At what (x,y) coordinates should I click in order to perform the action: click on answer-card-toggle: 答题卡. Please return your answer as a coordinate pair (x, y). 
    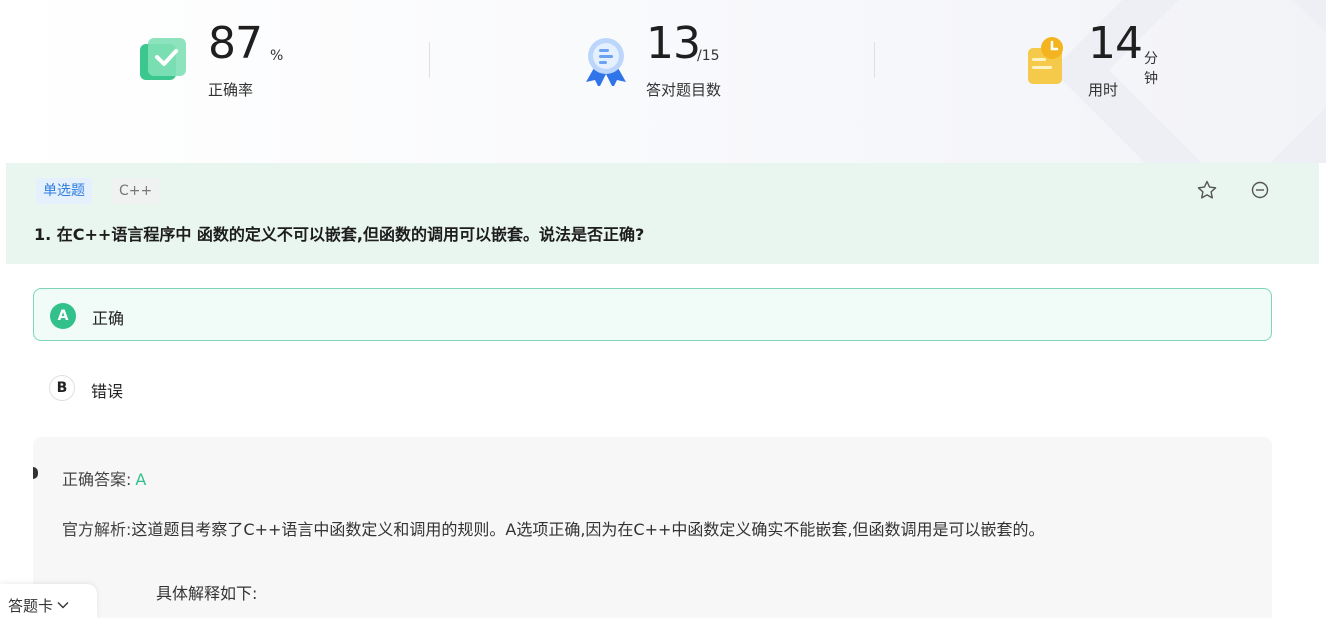
    Looking at the image, I should click on (48, 601).